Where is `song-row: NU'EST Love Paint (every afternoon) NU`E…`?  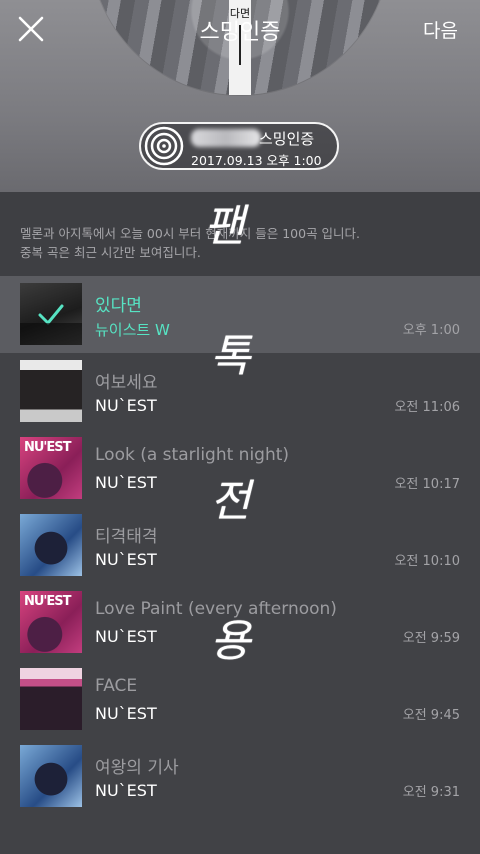
song-row: NU'EST Love Paint (every afternoon) NU`E… is located at coordinates (240, 622).